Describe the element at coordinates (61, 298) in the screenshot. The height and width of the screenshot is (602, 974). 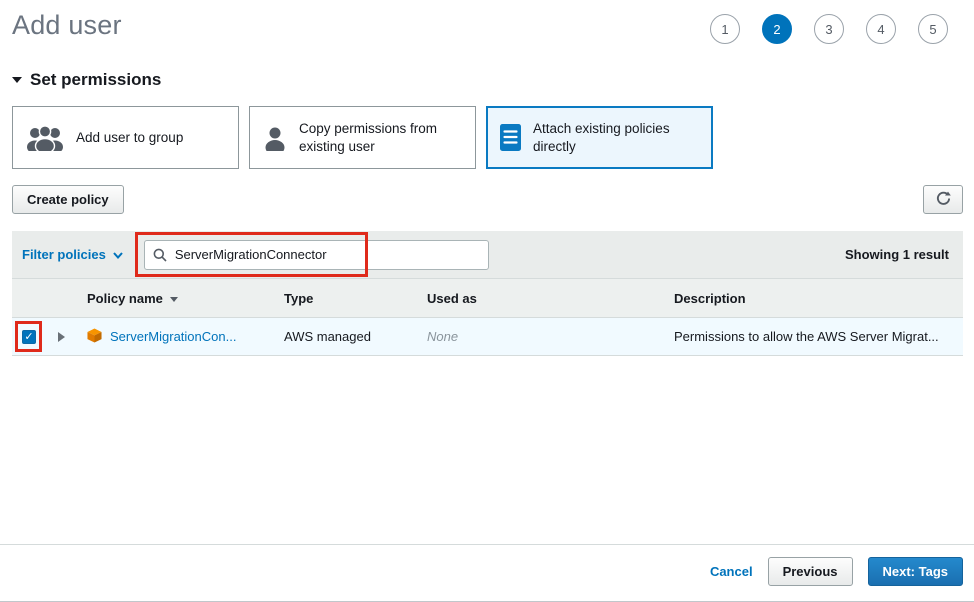
I see `header-expand-cell` at that location.